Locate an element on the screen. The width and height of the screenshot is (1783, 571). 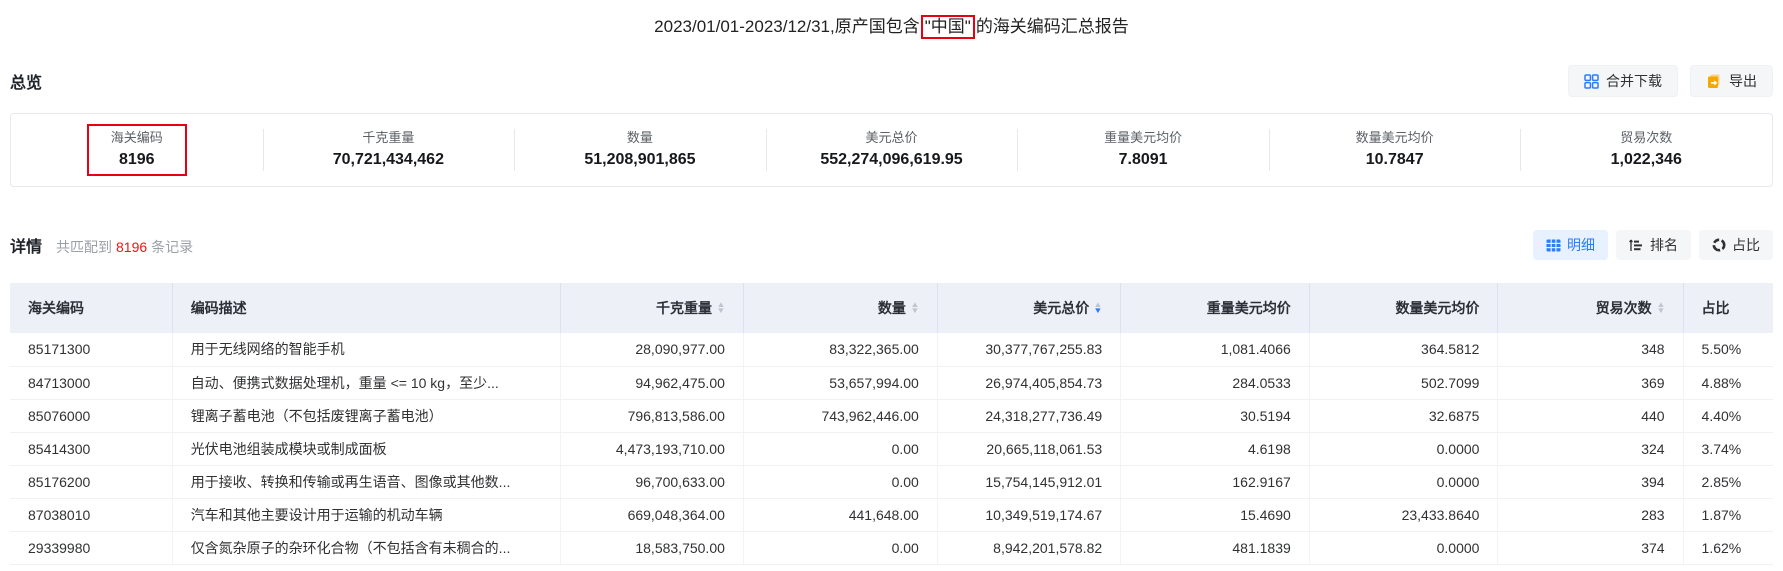
view-tabs: 明细 排名 占比 is located at coordinates (1653, 245).